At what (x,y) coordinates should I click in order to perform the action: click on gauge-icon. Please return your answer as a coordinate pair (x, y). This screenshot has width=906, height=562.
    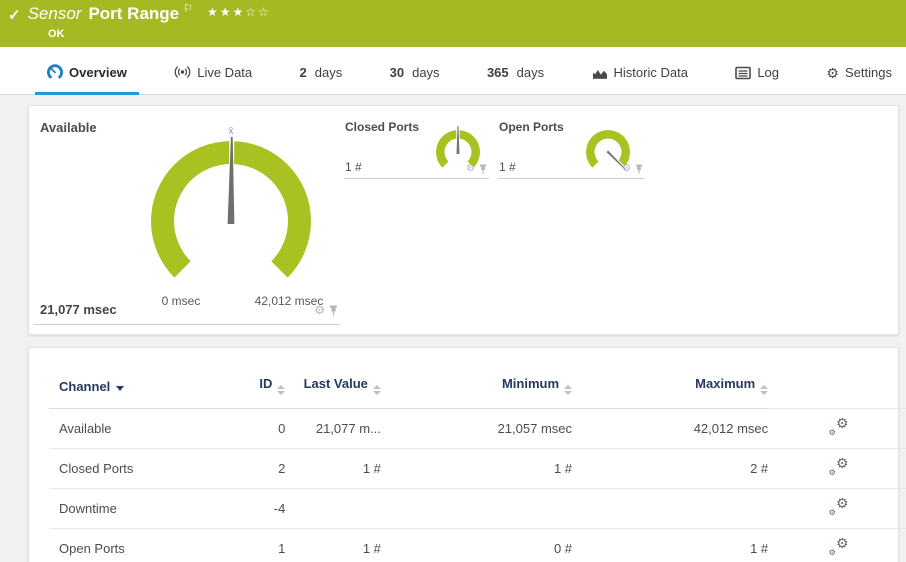
    Looking at the image, I should click on (55, 71).